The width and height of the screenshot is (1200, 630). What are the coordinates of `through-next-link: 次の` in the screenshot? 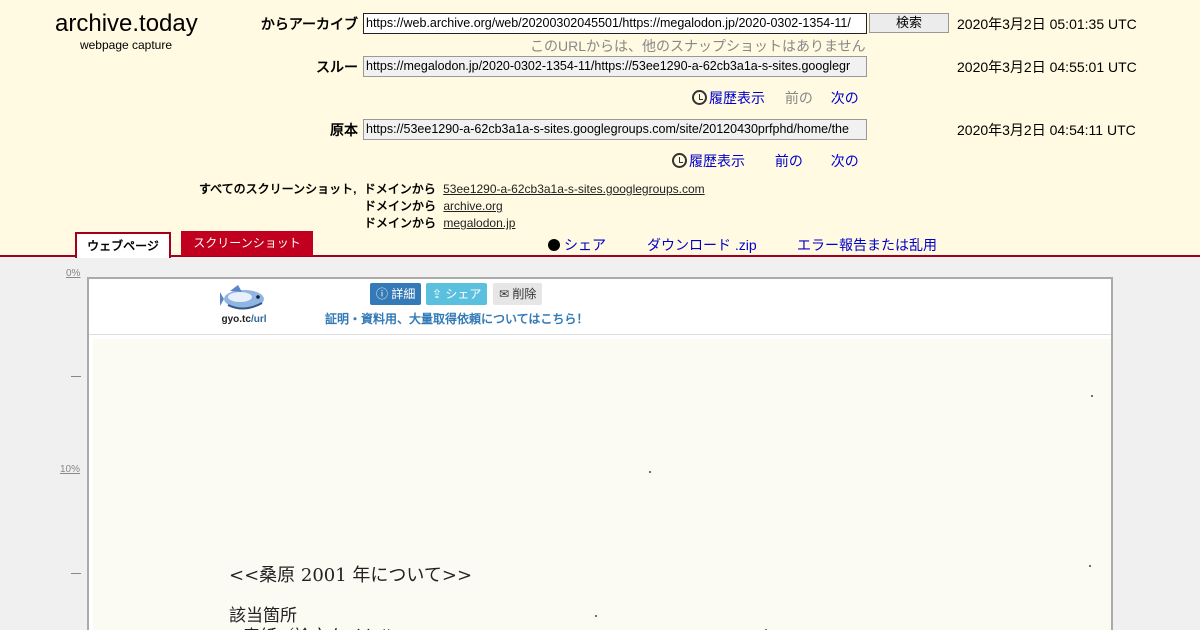 It's located at (845, 98).